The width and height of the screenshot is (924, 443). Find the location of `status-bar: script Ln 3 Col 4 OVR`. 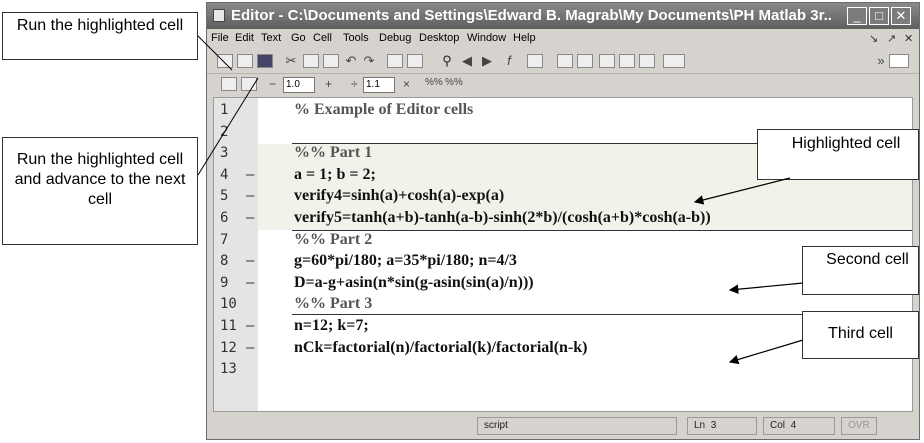

status-bar: script Ln 3 Col 4 OVR is located at coordinates (563, 426).